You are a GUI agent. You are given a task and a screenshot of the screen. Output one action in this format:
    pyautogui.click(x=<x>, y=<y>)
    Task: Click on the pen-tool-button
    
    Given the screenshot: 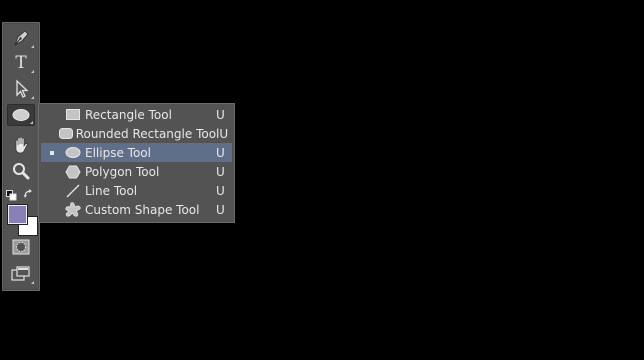 What is the action you would take?
    pyautogui.click(x=21, y=38)
    